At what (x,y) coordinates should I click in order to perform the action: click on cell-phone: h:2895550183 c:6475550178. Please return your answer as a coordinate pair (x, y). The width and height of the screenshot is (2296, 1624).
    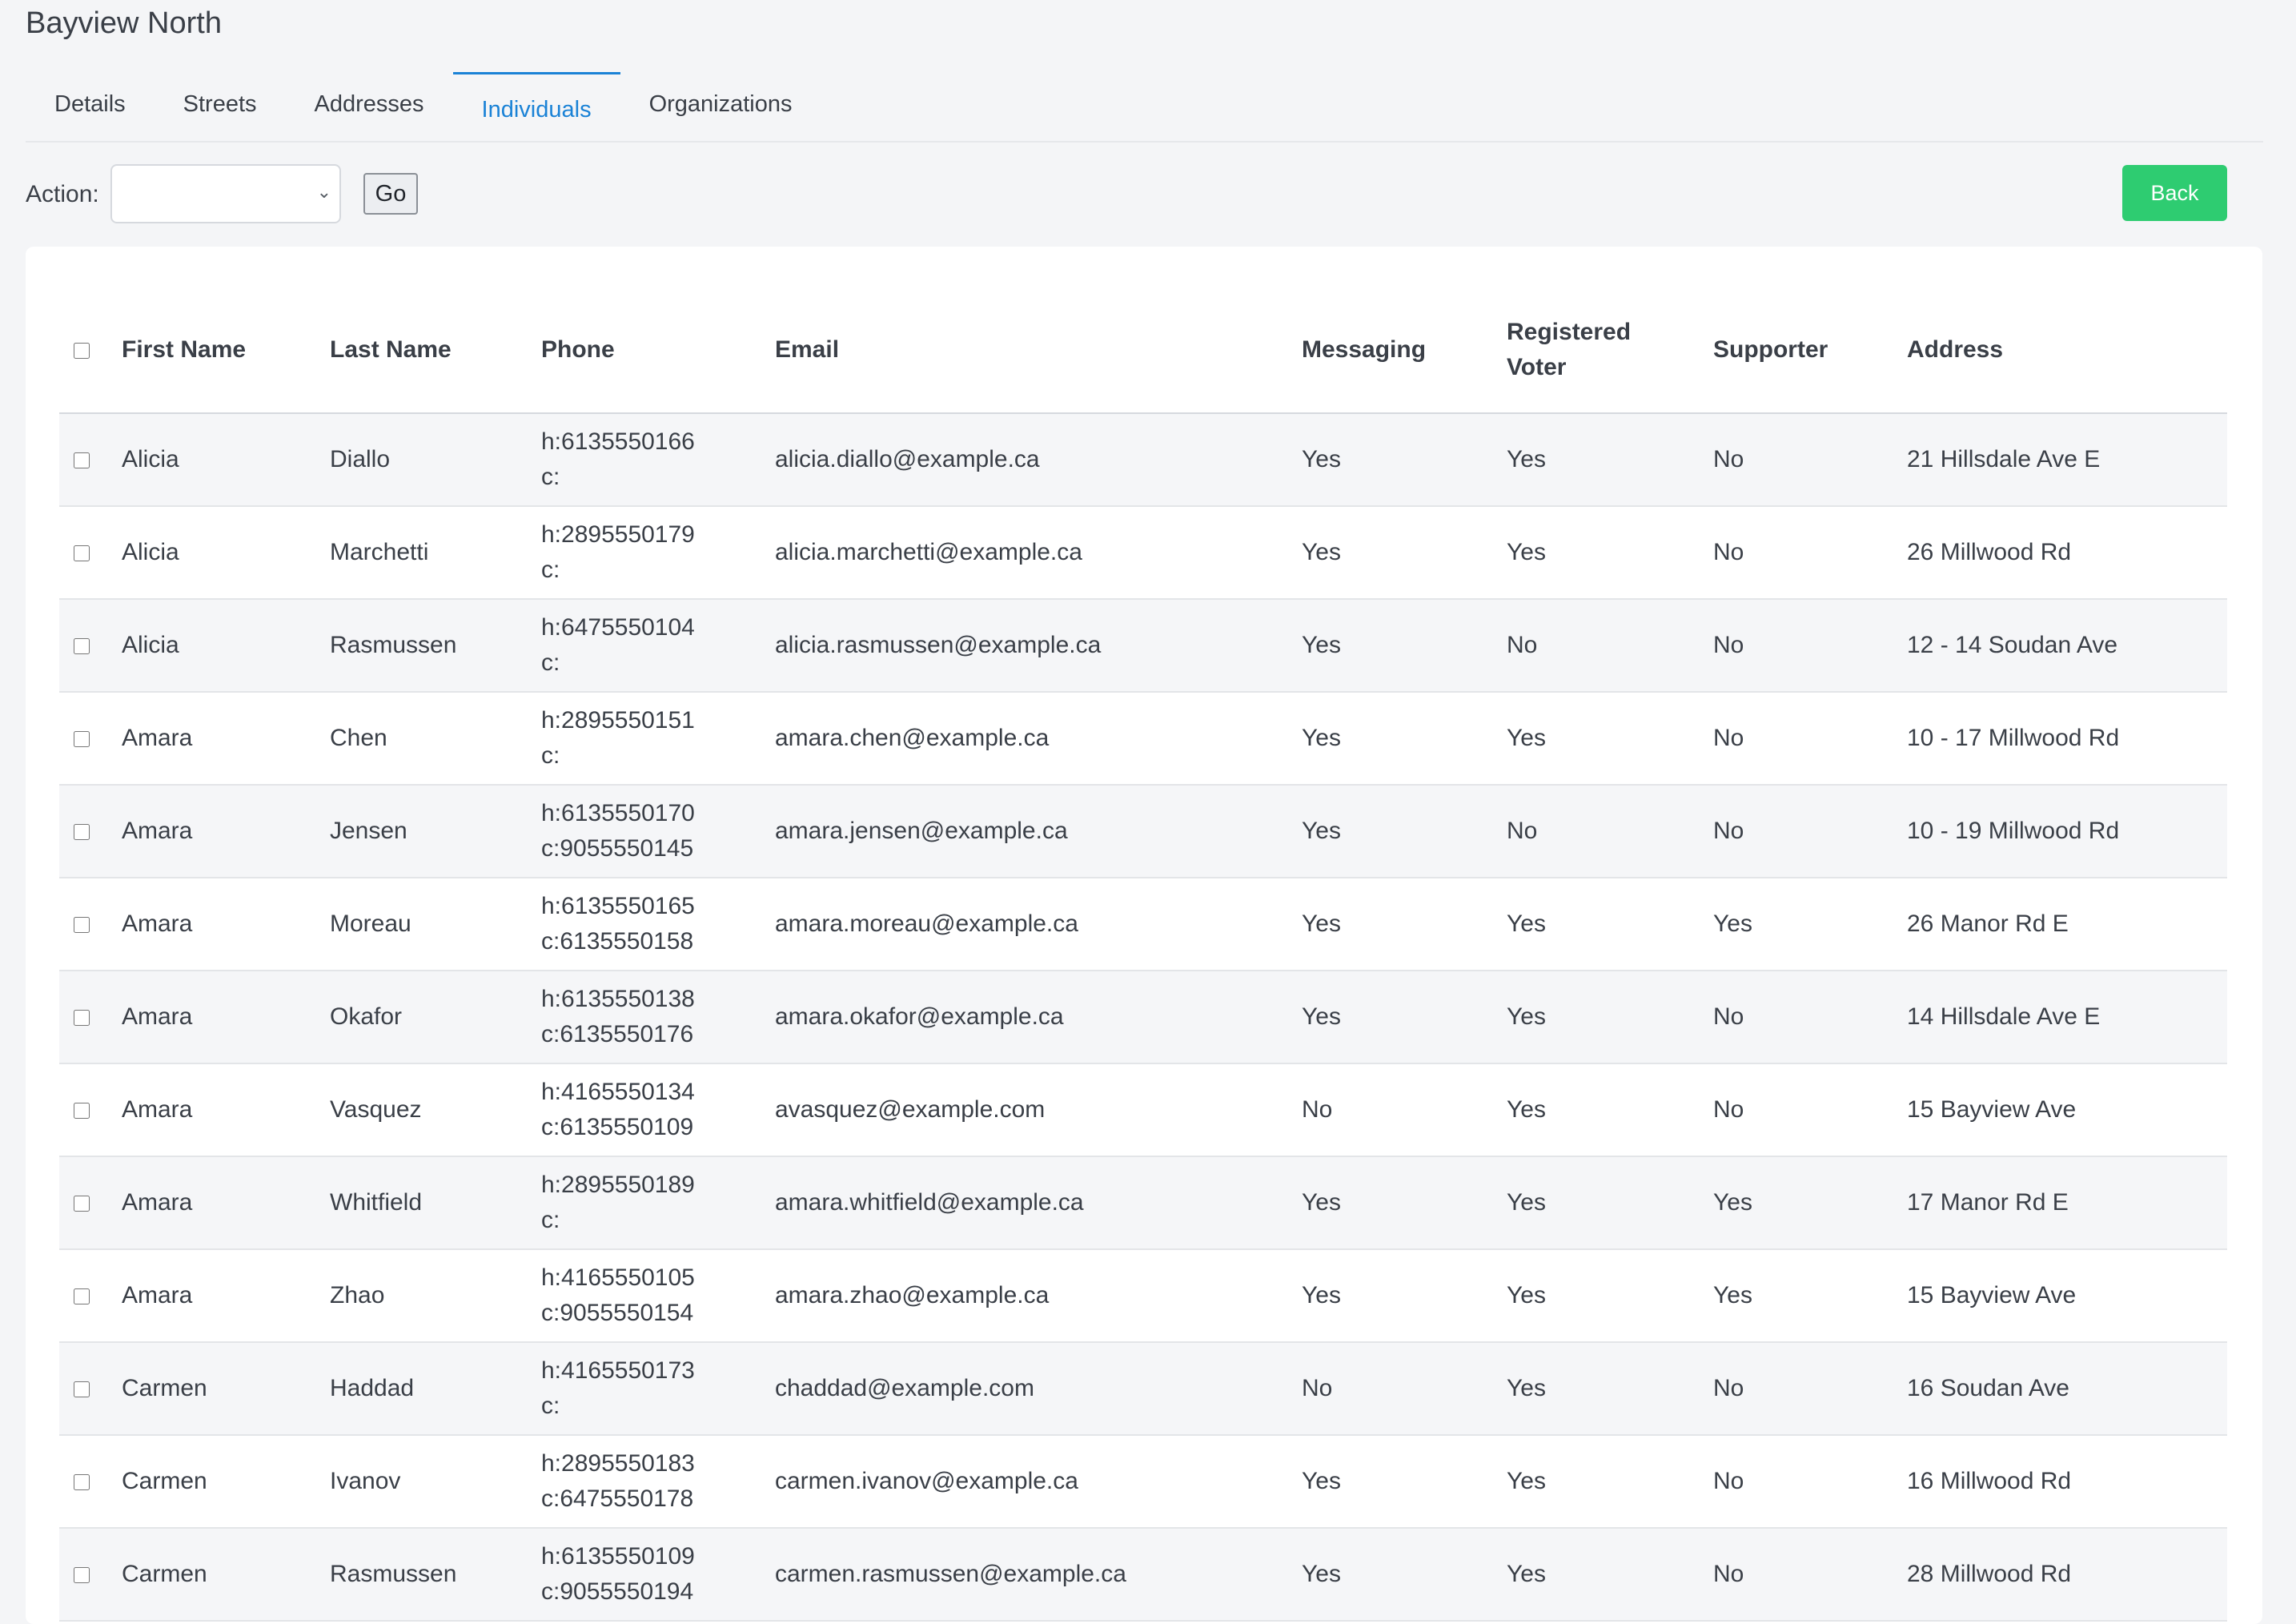
    Looking at the image, I should click on (658, 1482).